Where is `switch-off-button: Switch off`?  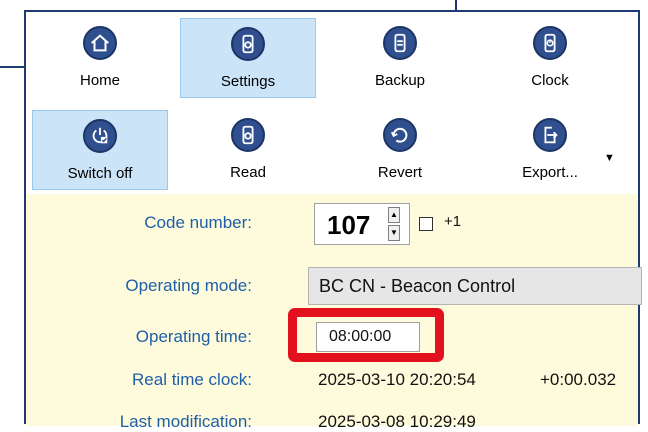
switch-off-button: Switch off is located at coordinates (100, 150).